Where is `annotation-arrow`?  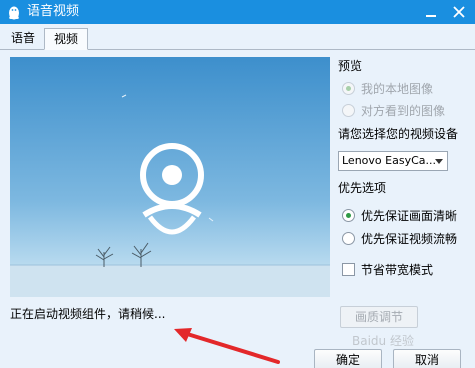 annotation-arrow is located at coordinates (227, 346).